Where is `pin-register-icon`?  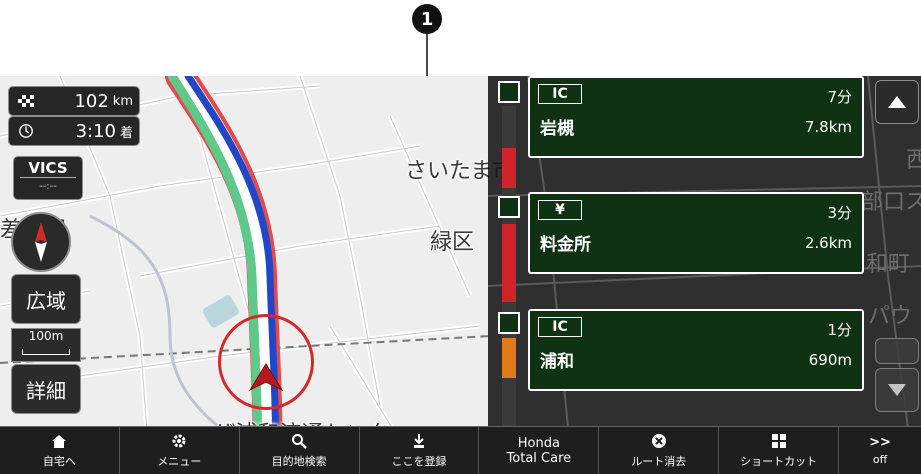
pin-register-icon is located at coordinates (419, 441).